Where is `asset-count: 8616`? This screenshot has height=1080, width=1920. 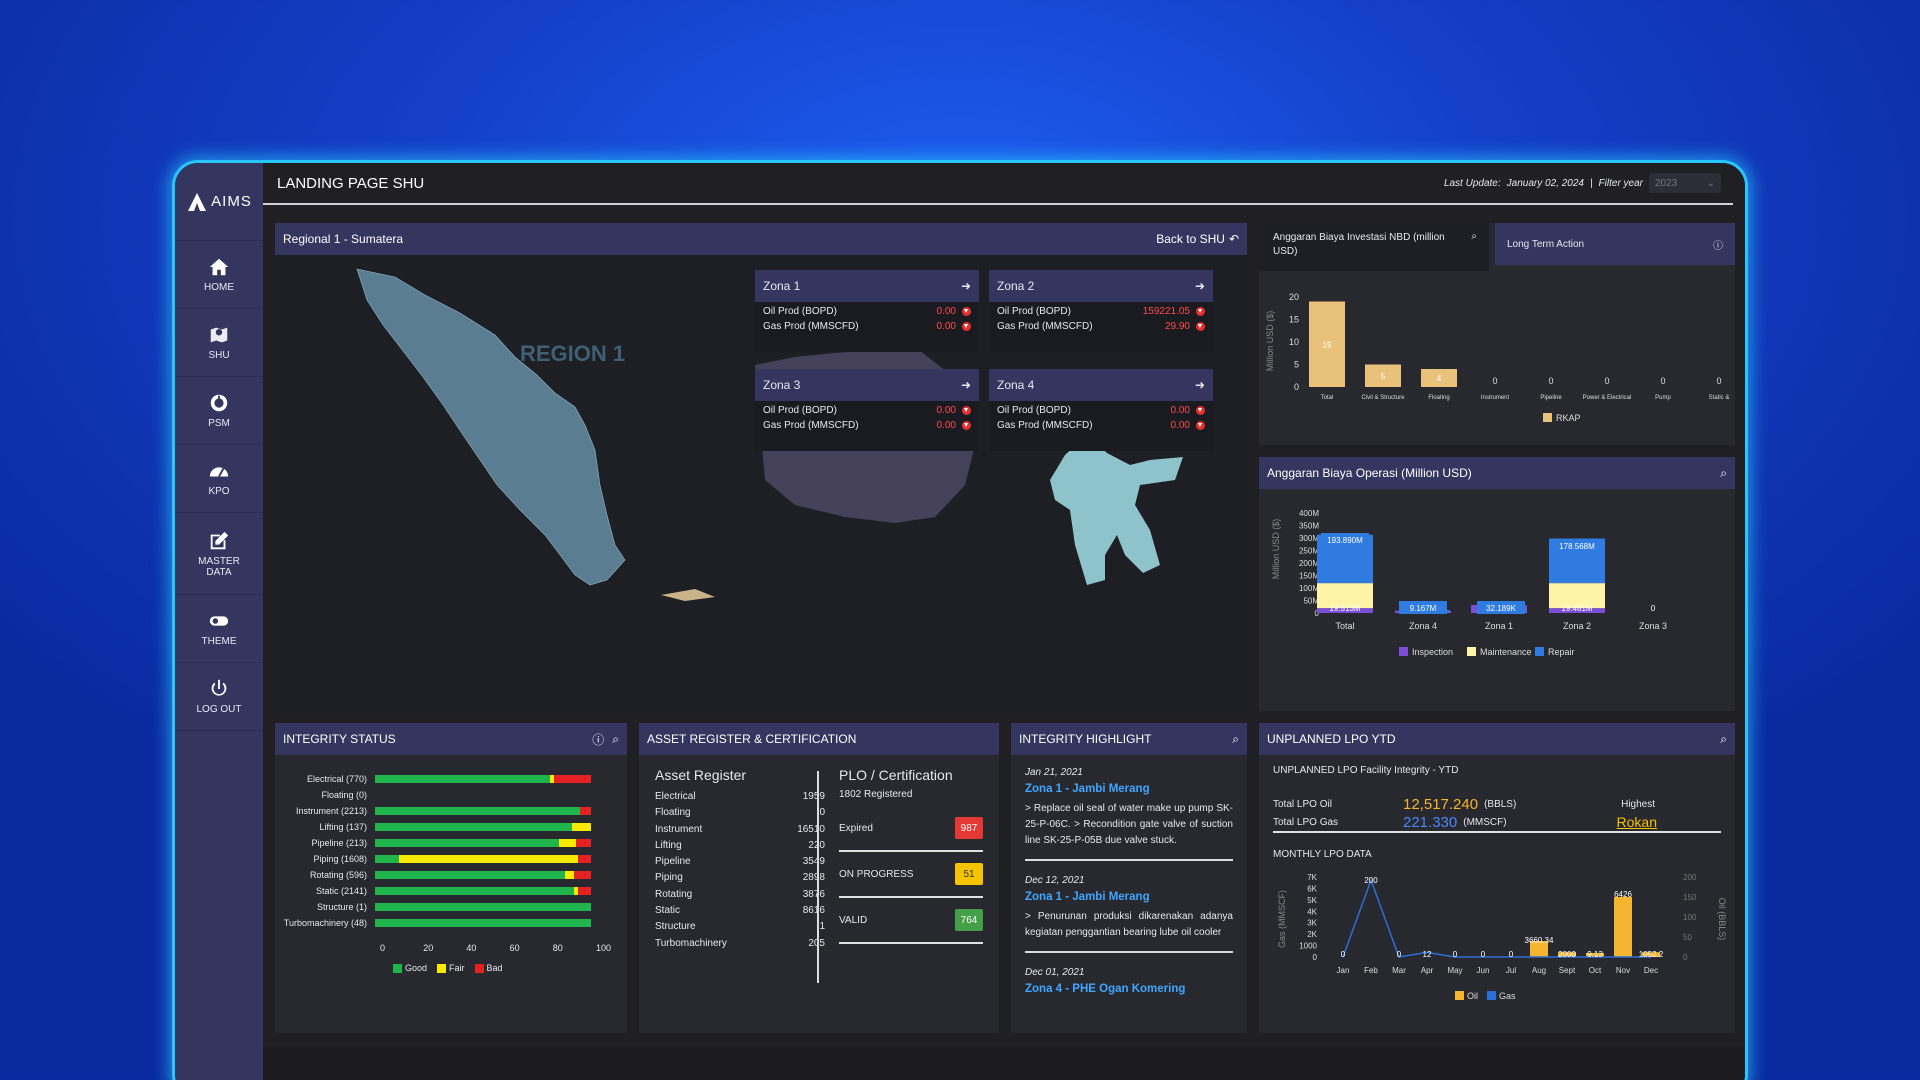
asset-count: 8616 is located at coordinates (813, 911).